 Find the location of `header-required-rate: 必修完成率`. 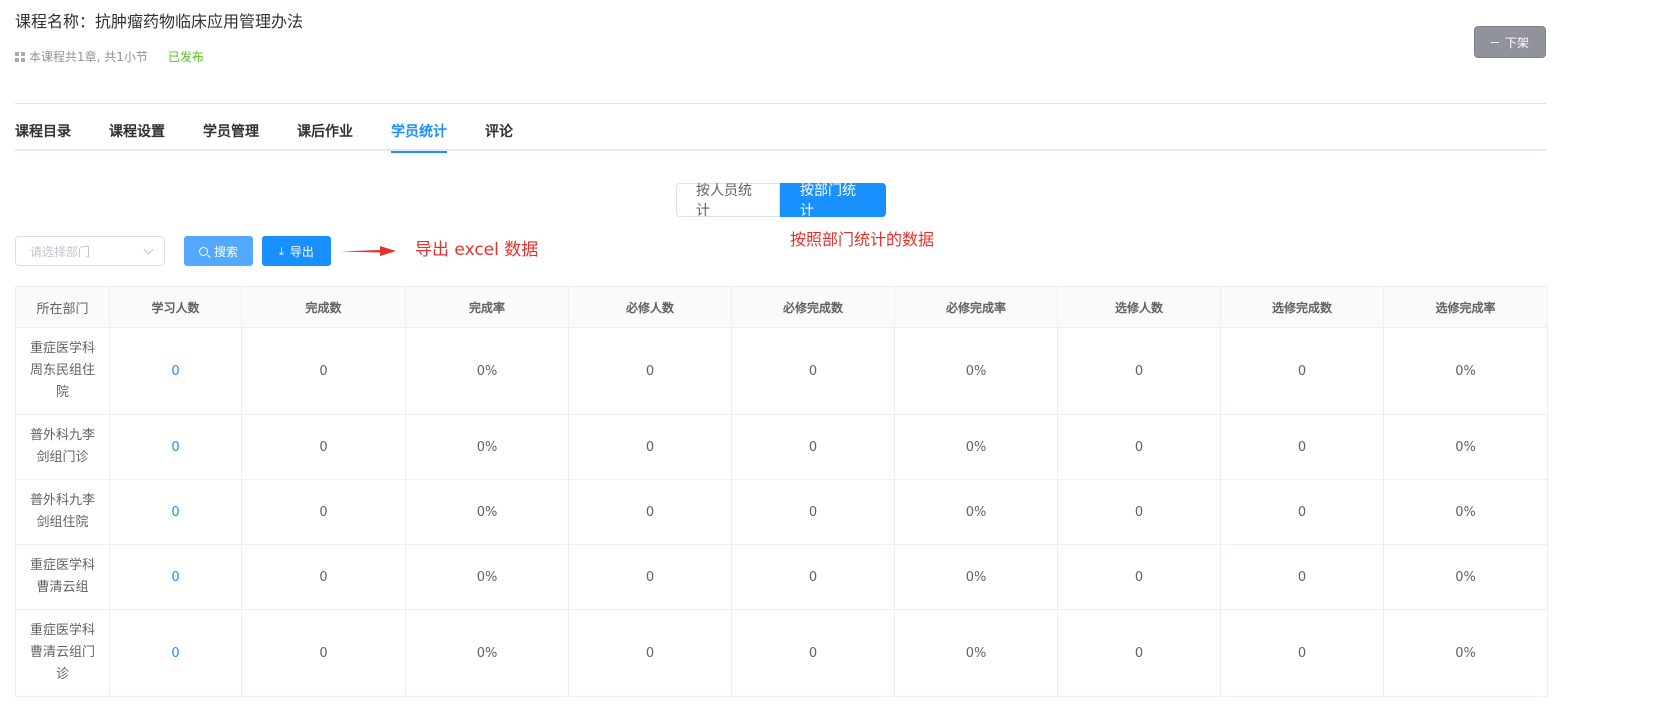

header-required-rate: 必修完成率 is located at coordinates (976, 307).